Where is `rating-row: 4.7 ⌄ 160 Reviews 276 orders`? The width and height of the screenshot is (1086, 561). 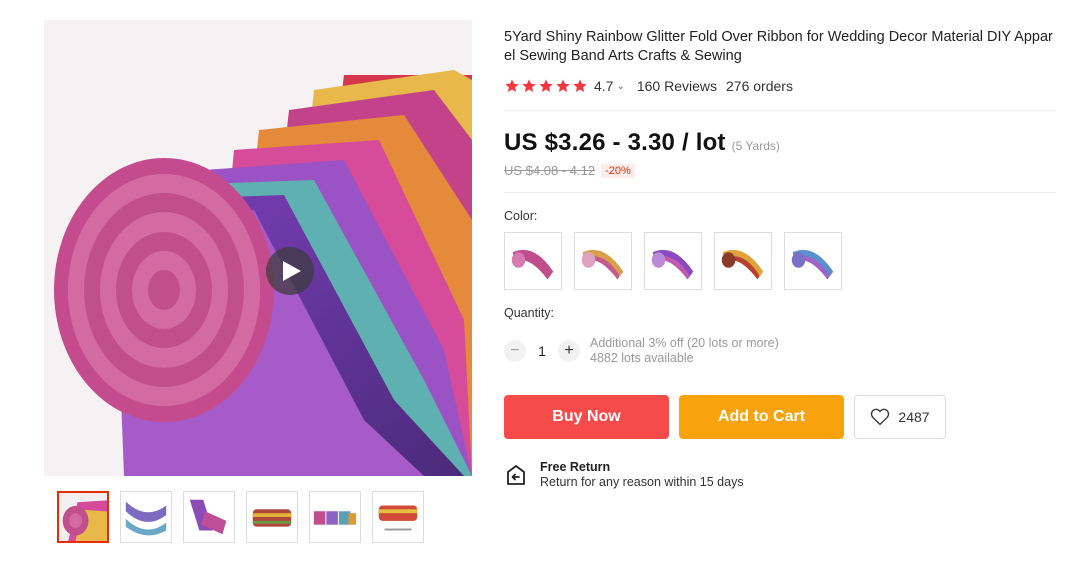
rating-row: 4.7 ⌄ 160 Reviews 276 orders is located at coordinates (648, 86).